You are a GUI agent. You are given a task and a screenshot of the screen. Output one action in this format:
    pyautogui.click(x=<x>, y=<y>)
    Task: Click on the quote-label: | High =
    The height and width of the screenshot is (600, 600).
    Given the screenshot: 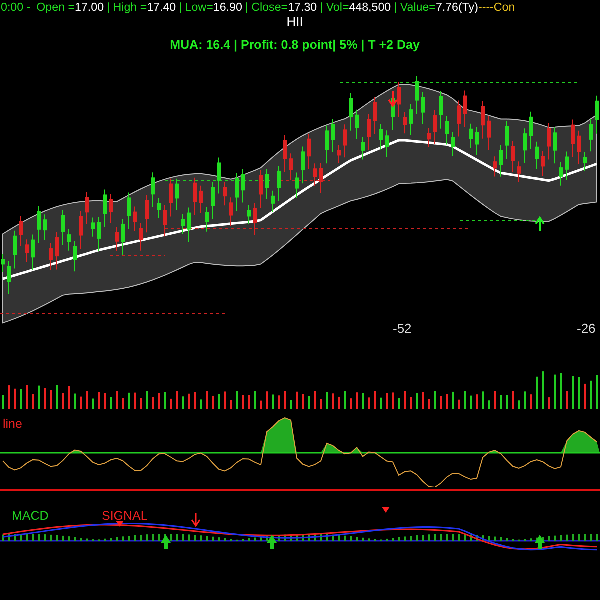 What is the action you would take?
    pyautogui.click(x=127, y=7)
    